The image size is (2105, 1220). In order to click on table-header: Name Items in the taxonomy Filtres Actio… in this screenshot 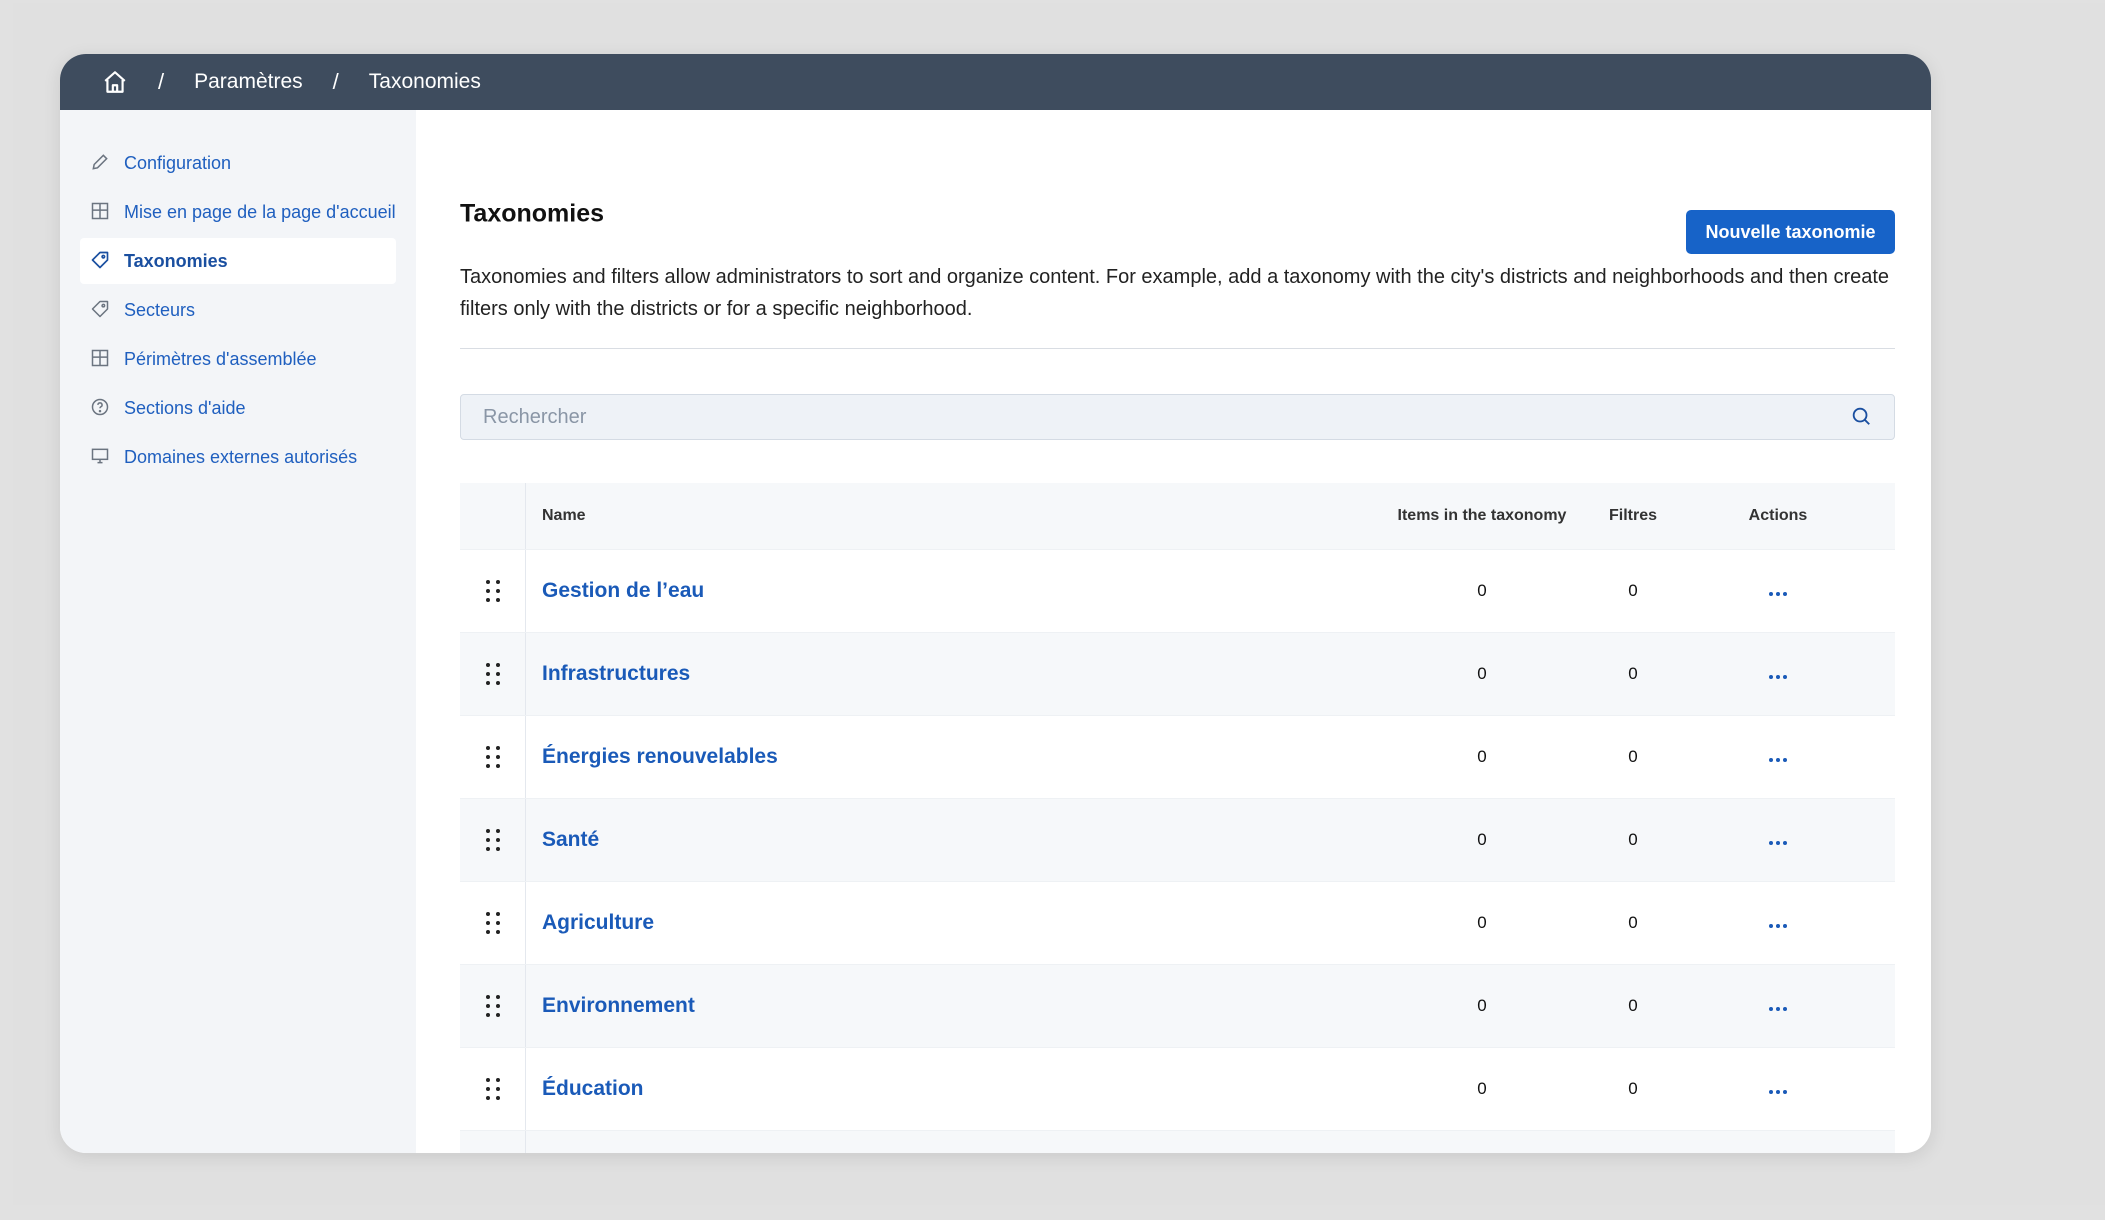, I will do `click(1177, 516)`.